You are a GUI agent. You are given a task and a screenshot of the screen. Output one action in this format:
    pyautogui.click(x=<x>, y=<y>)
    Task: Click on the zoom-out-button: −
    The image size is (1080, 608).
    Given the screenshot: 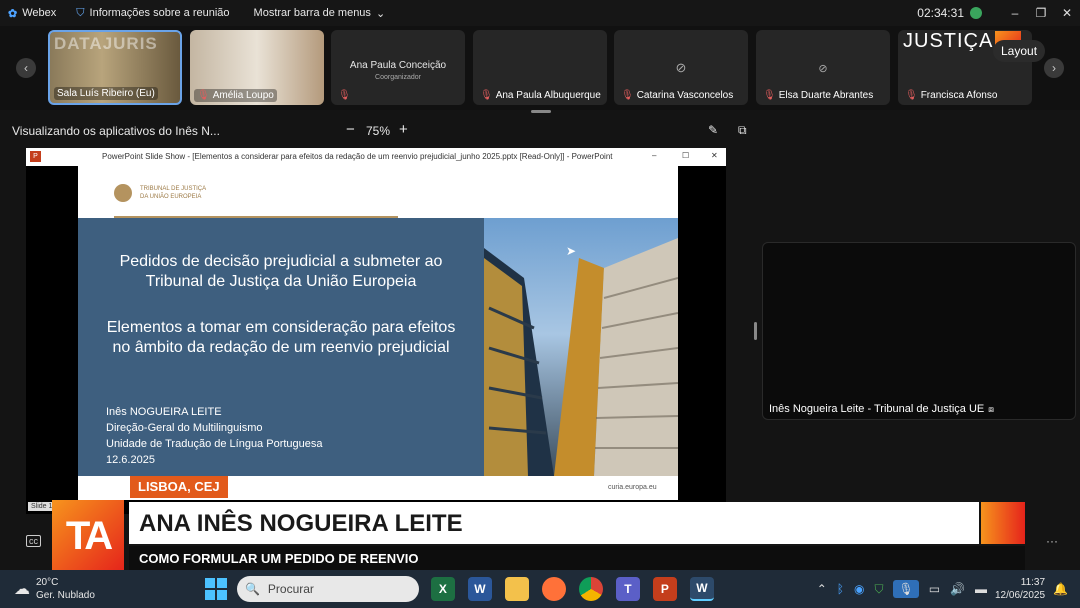 What is the action you would take?
    pyautogui.click(x=350, y=129)
    